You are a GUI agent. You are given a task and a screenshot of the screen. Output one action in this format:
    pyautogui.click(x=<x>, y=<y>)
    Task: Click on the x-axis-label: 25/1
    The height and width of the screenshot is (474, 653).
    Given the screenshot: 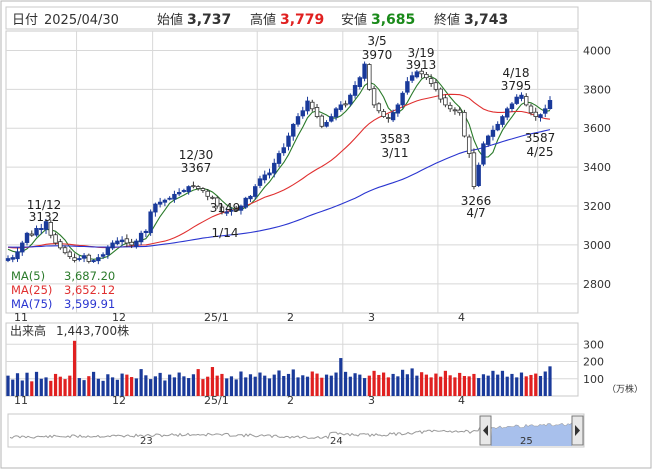 What is the action you would take?
    pyautogui.click(x=216, y=317)
    